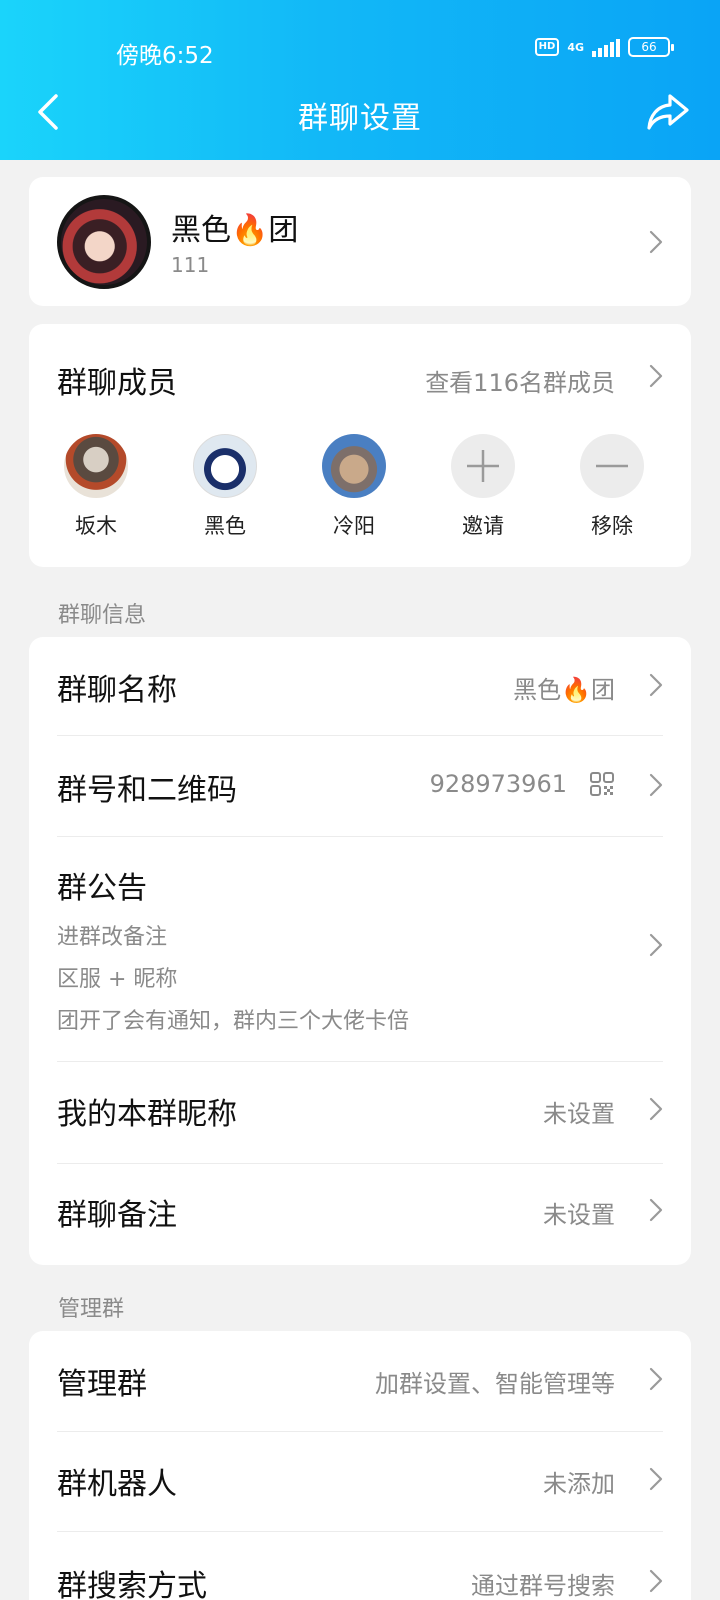  Describe the element at coordinates (112, 937) in the screenshot. I see `group-notice-line: 进群改备注` at that location.